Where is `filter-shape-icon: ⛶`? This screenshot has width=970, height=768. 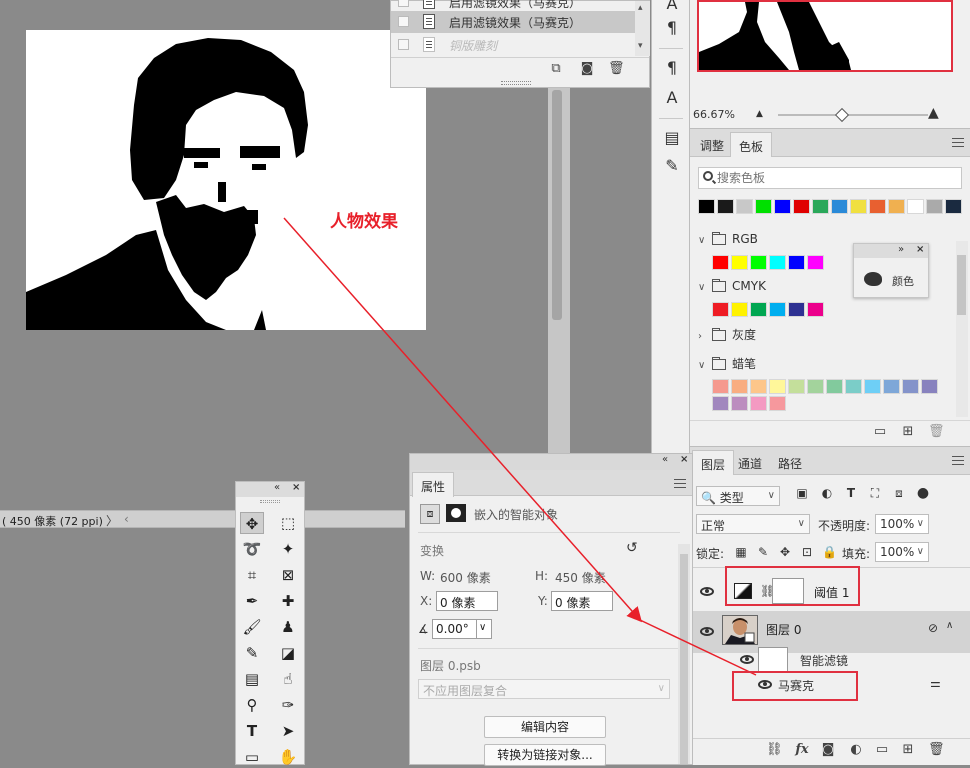
filter-shape-icon: ⛶ is located at coordinates (875, 493).